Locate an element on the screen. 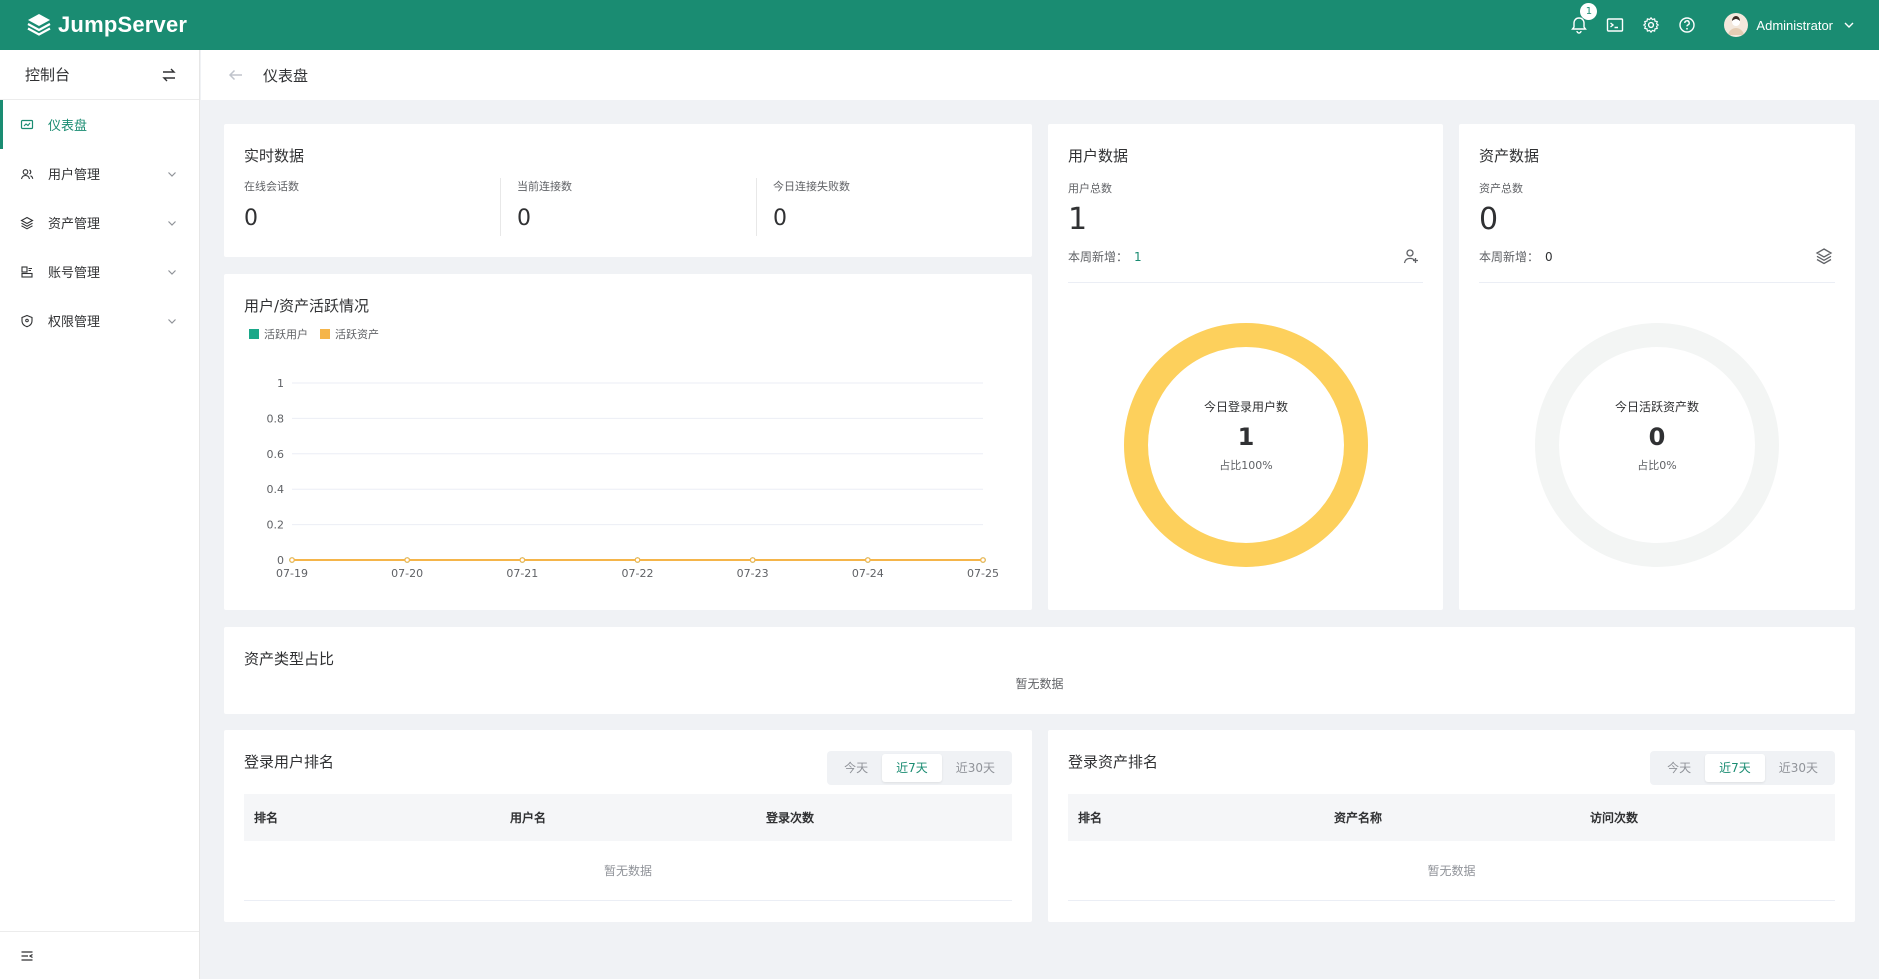  user-data-card: 用户数据 用户总数 1 本周新增： 1 今日登录用户数 1 占比100% is located at coordinates (1245, 367).